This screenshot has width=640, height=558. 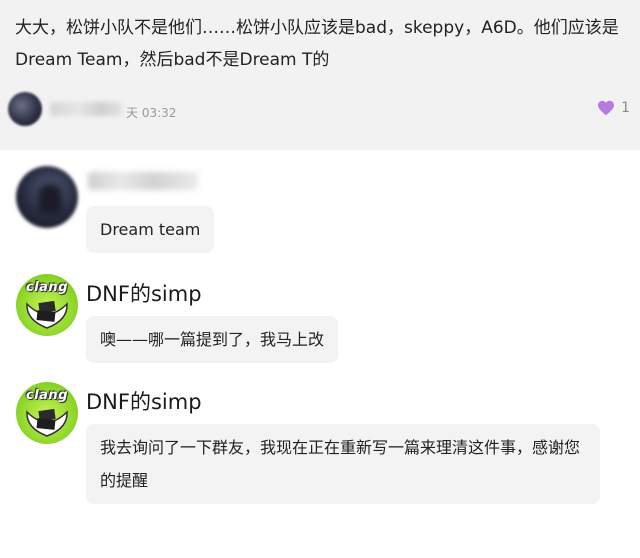 What do you see at coordinates (606, 108) in the screenshot?
I see `heart-icon` at bounding box center [606, 108].